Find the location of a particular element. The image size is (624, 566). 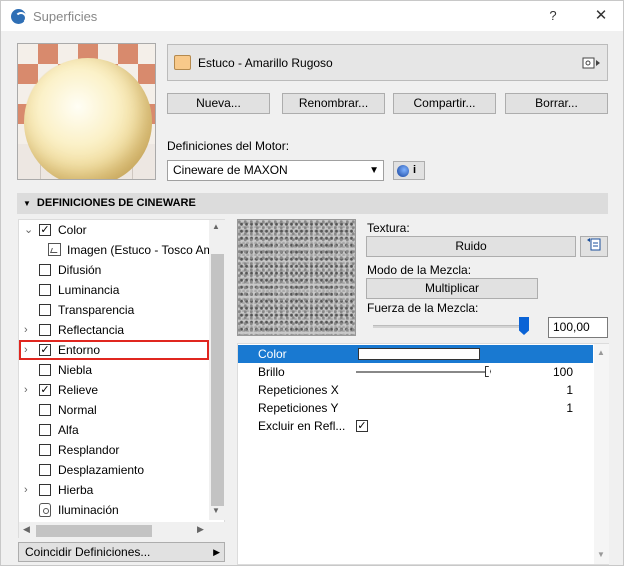

channel-label: Transparencia is located at coordinates (96, 310).